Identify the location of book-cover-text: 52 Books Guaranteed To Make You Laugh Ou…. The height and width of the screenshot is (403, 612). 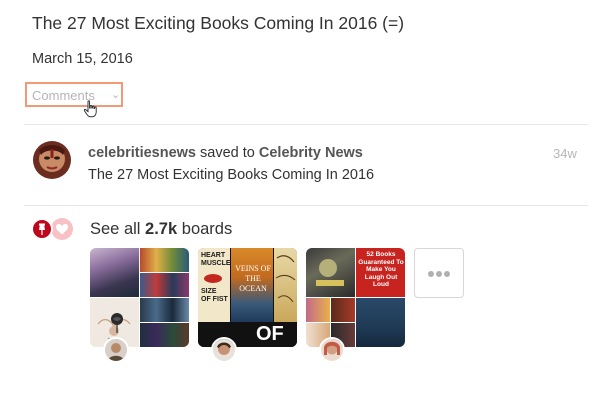
(381, 269).